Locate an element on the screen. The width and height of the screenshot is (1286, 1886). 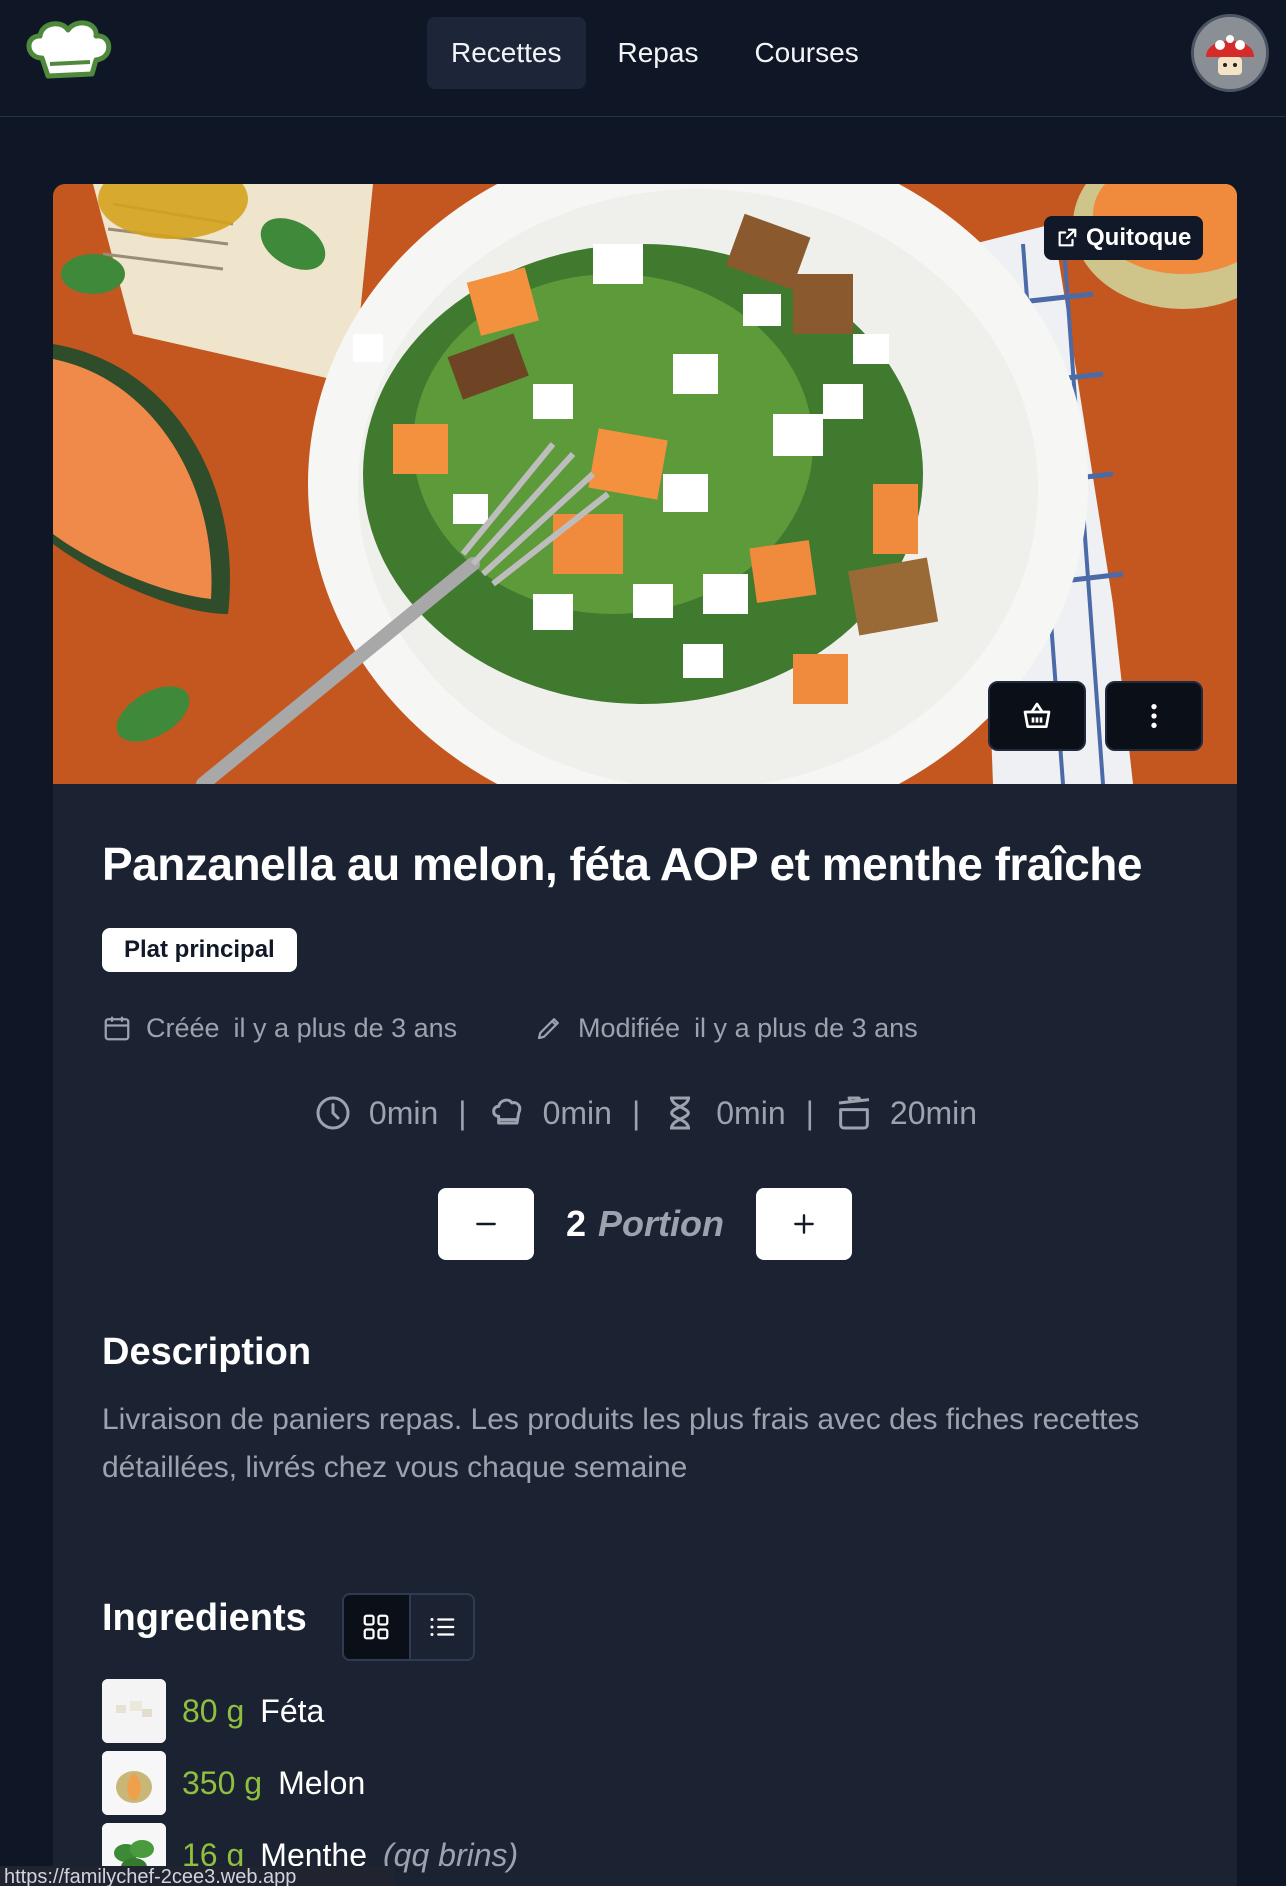
ingredient-quantity: 80 g is located at coordinates (213, 1710).